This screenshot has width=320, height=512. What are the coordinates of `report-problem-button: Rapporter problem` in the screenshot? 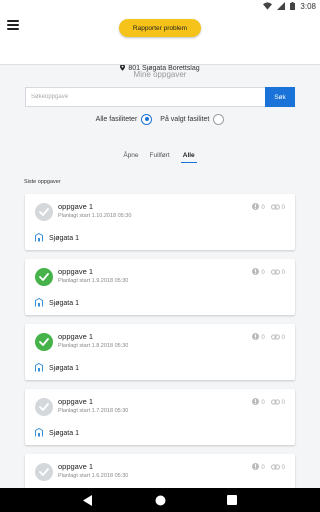 It's located at (160, 28).